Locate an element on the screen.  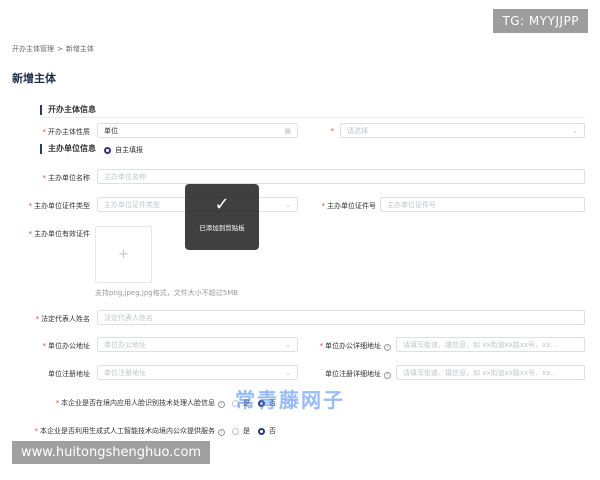
upload-hint: 支持png,jpeg,jpg格式，文件大小不超过5MB is located at coordinates (167, 293).